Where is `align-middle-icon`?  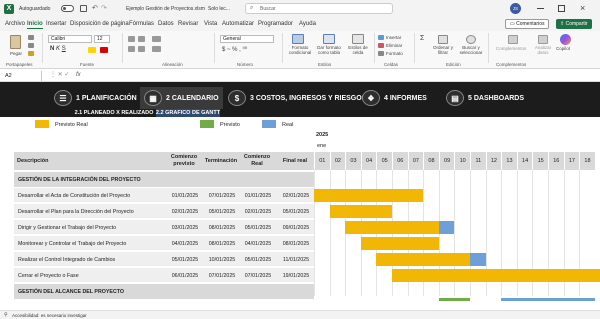 align-middle-icon is located at coordinates (141, 39).